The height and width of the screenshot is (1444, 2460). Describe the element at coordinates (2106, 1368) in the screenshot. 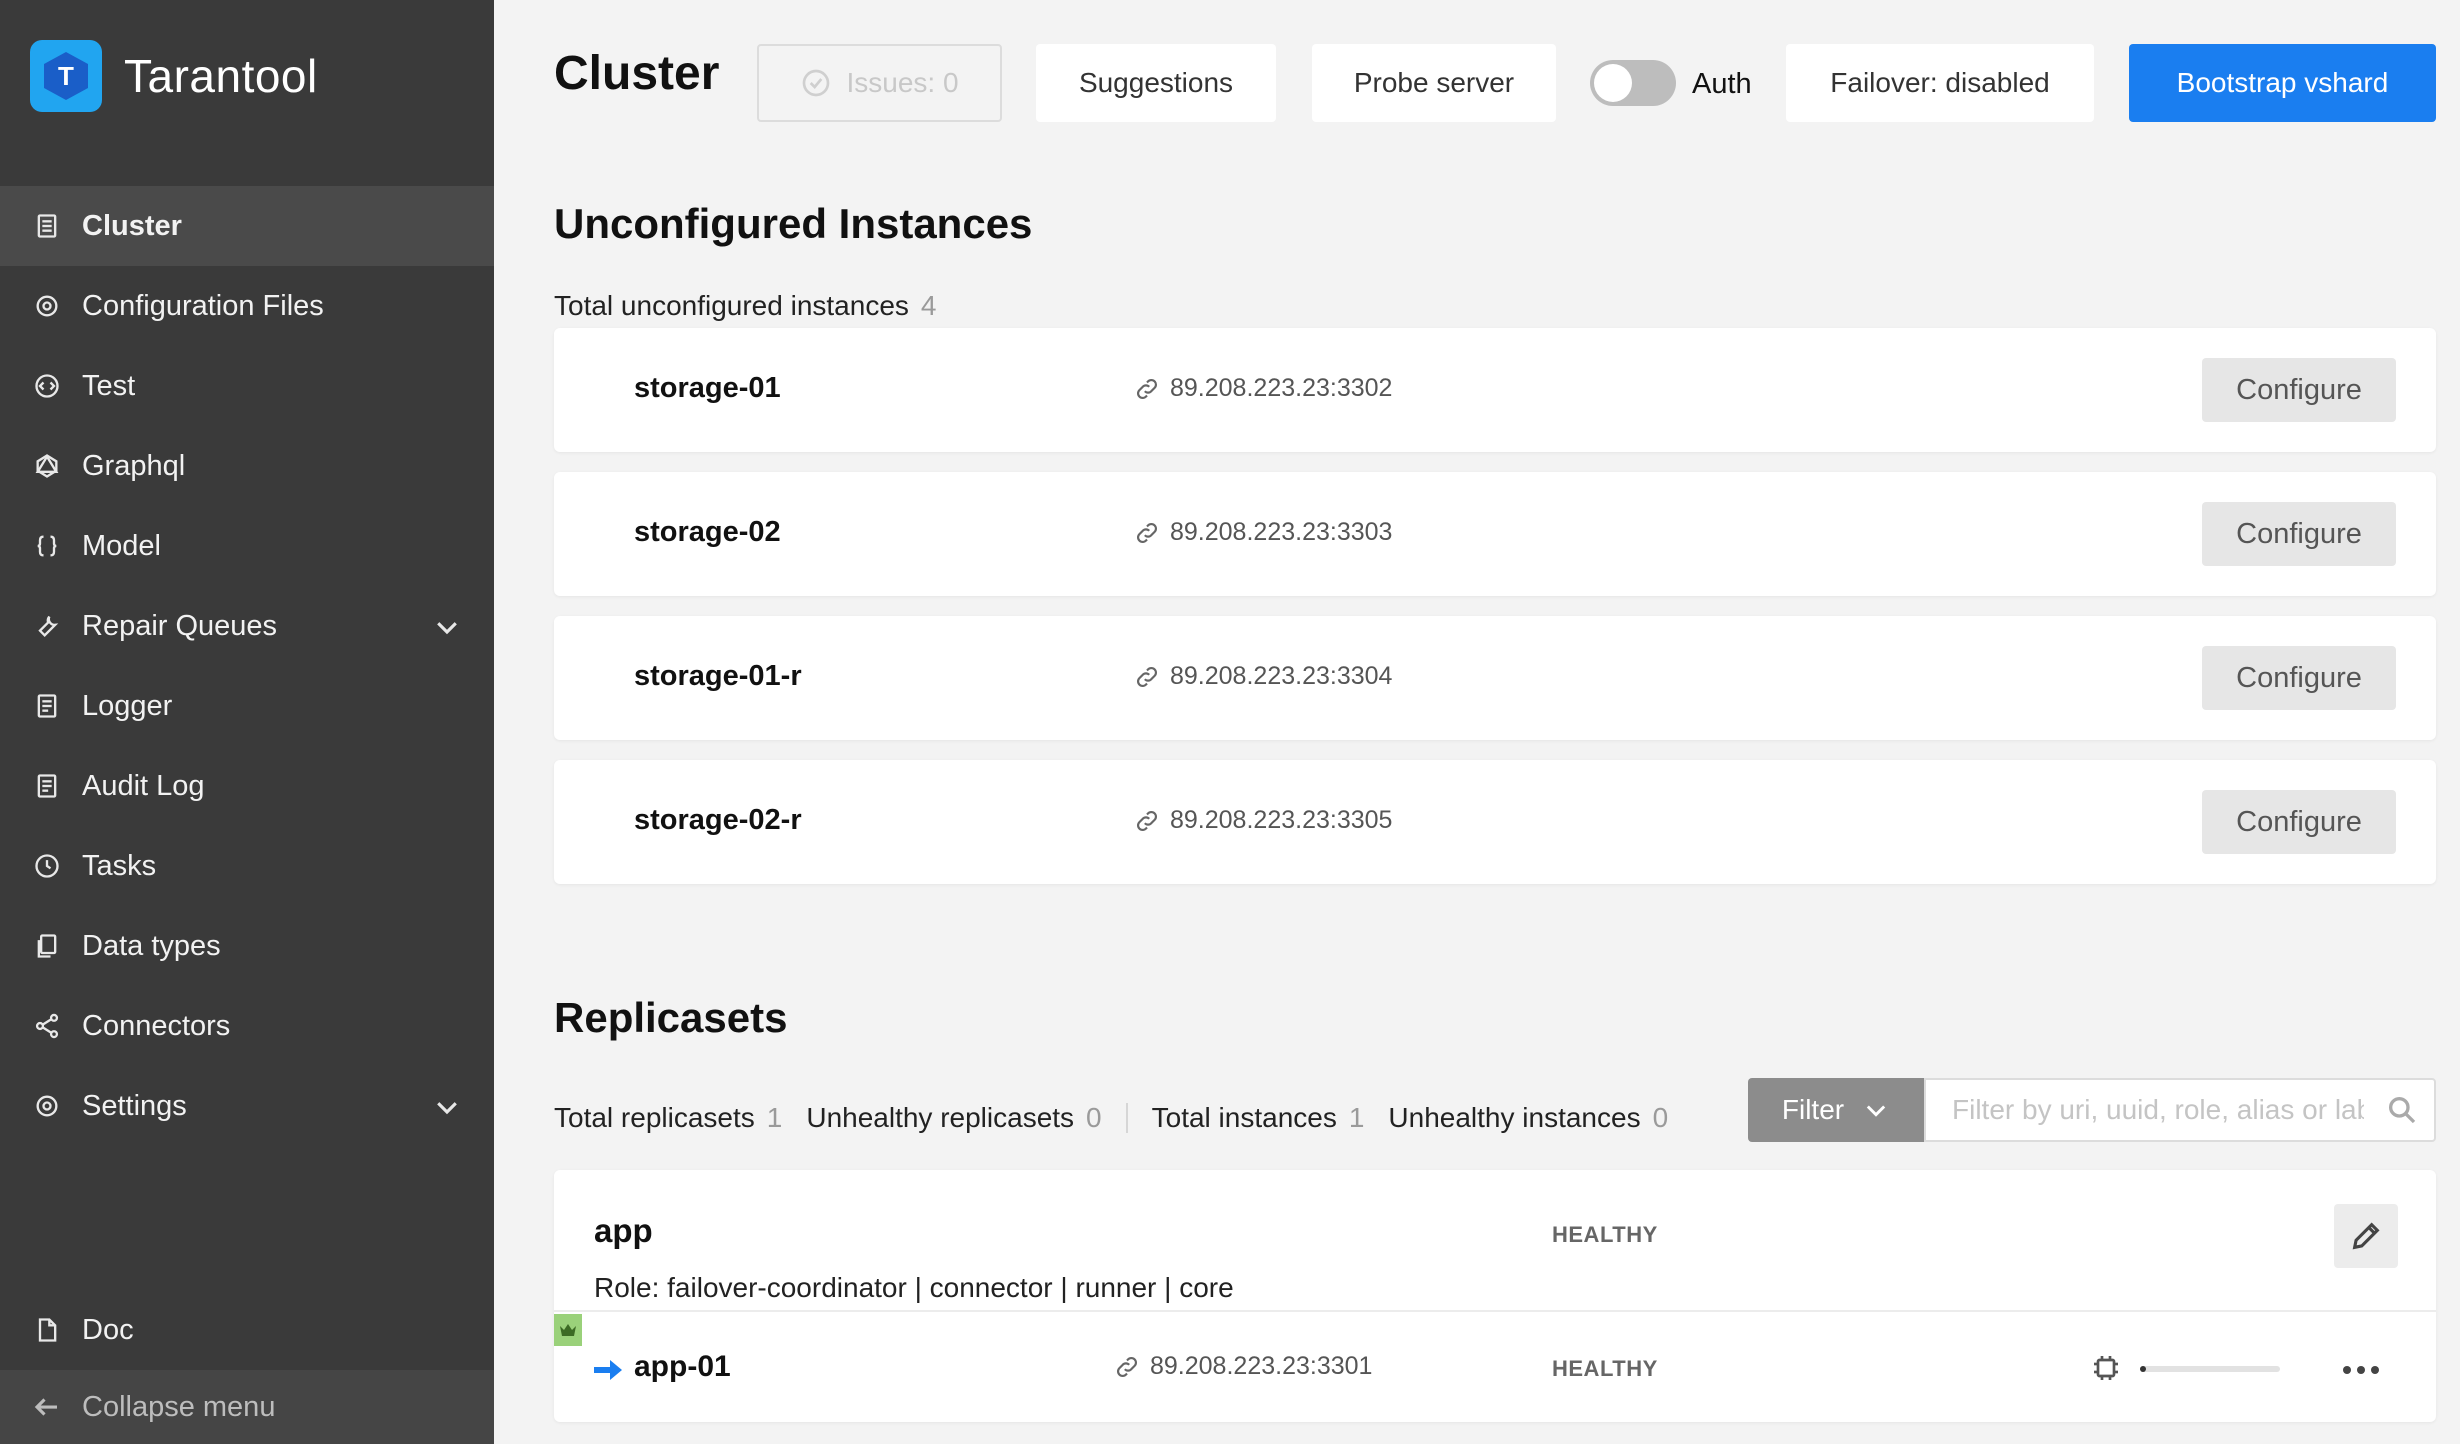

I see `cpu-chip-icon` at that location.